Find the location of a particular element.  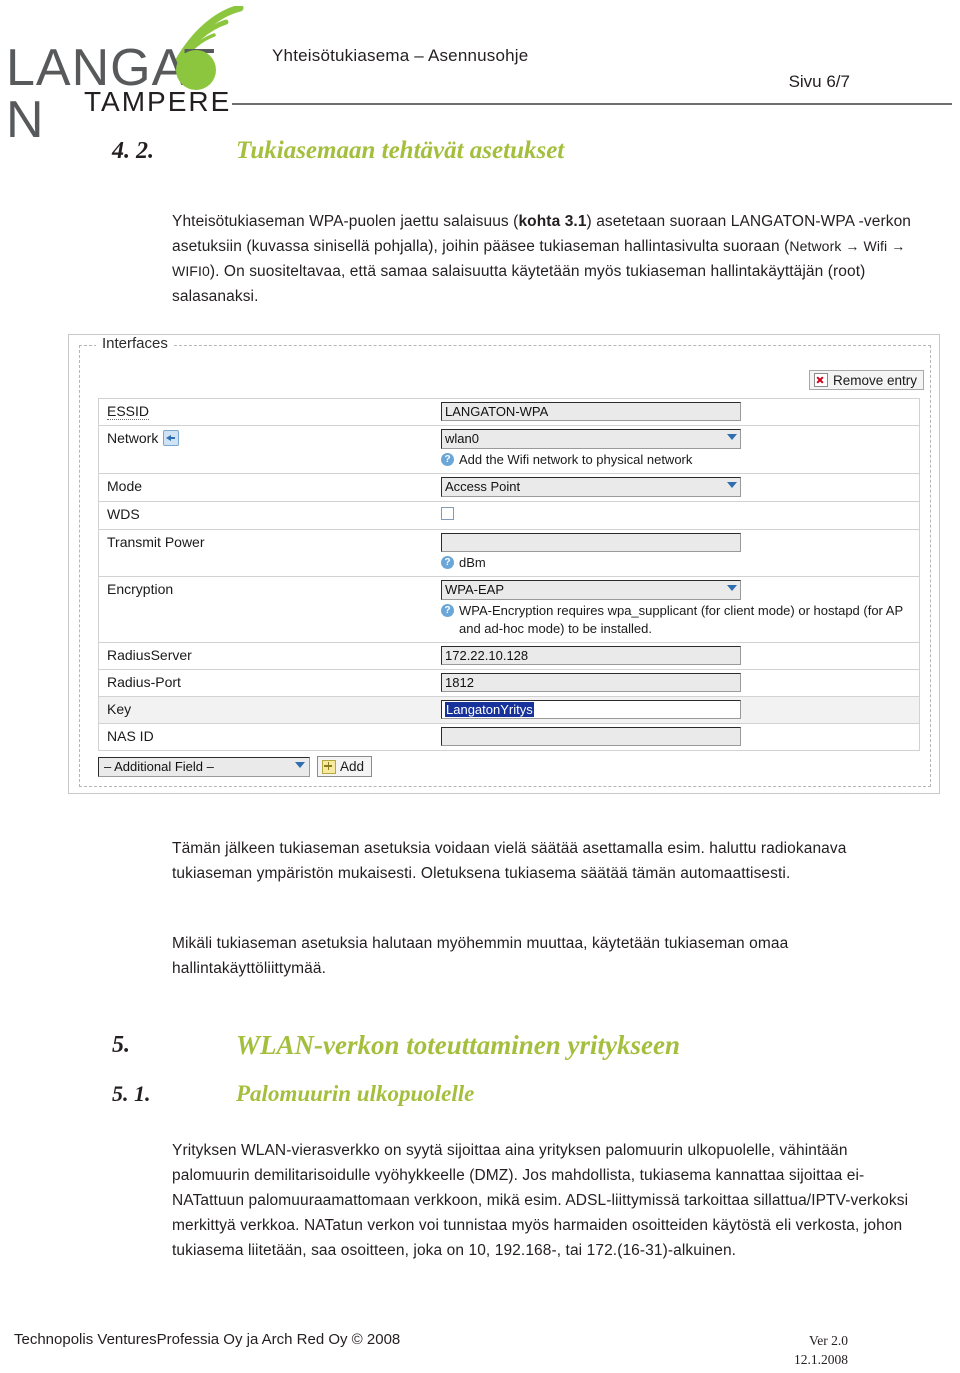

radius-port-label: Radius-Port is located at coordinates (144, 682).